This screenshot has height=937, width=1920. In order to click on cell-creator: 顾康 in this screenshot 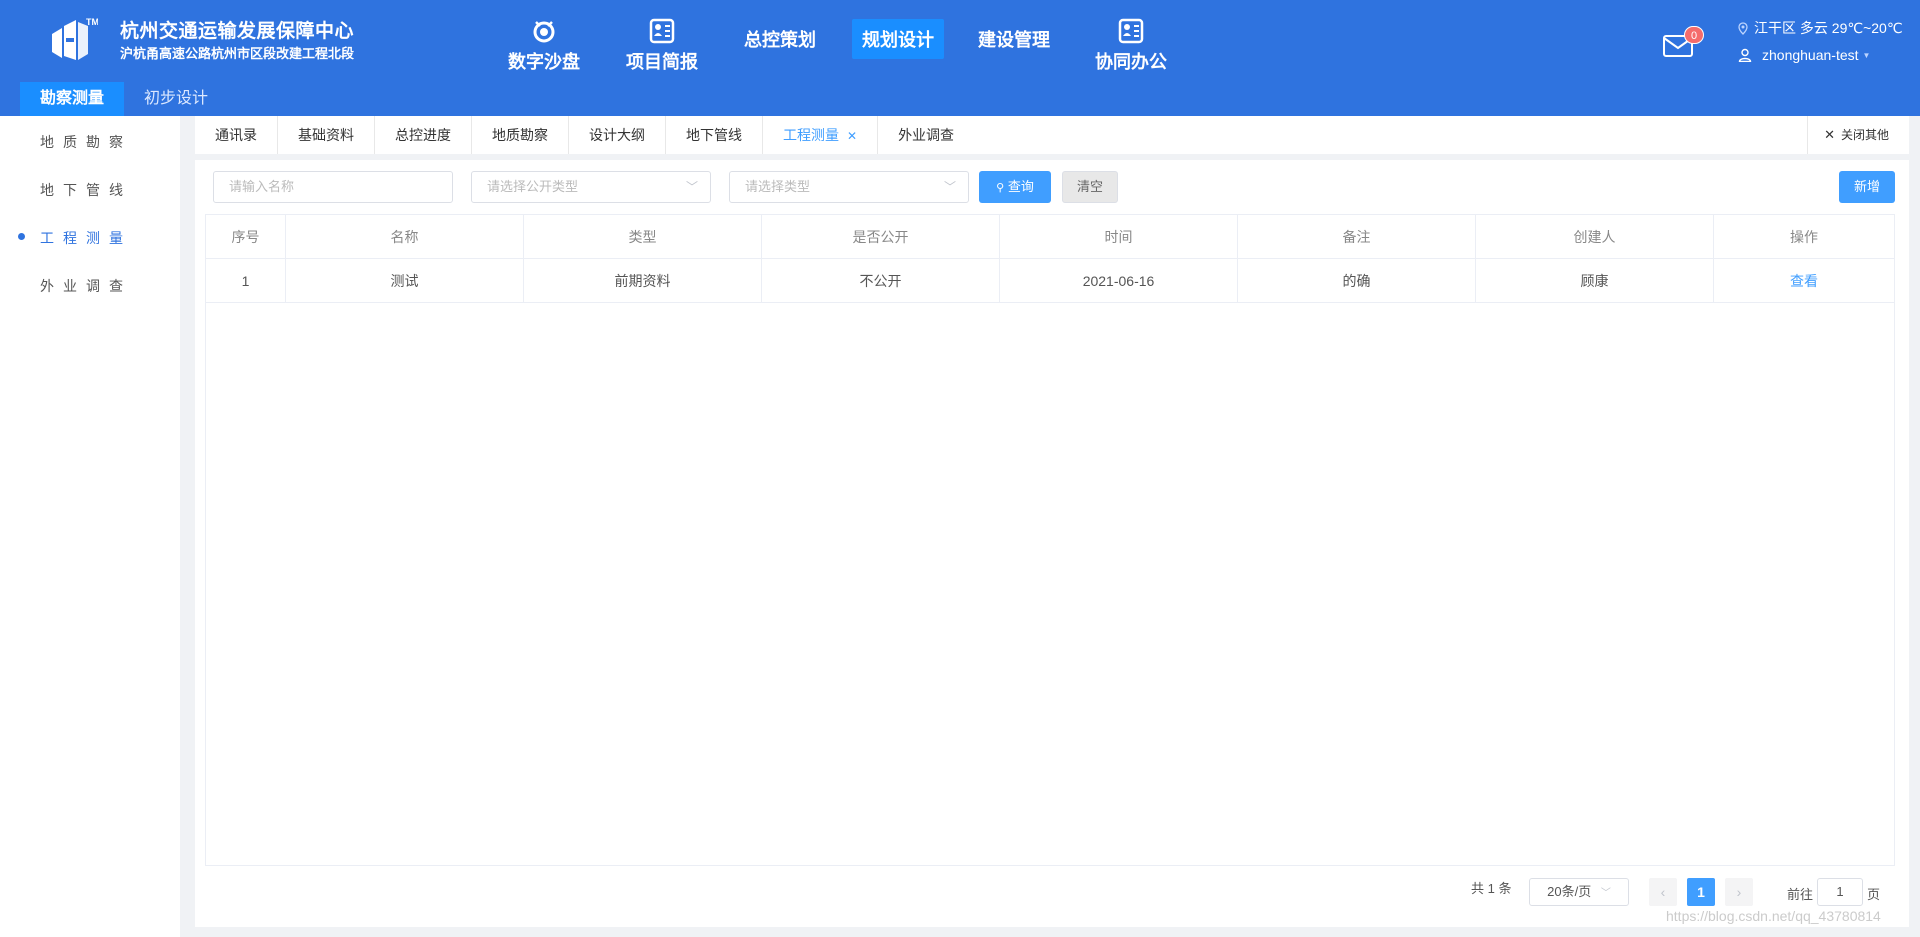, I will do `click(1595, 281)`.